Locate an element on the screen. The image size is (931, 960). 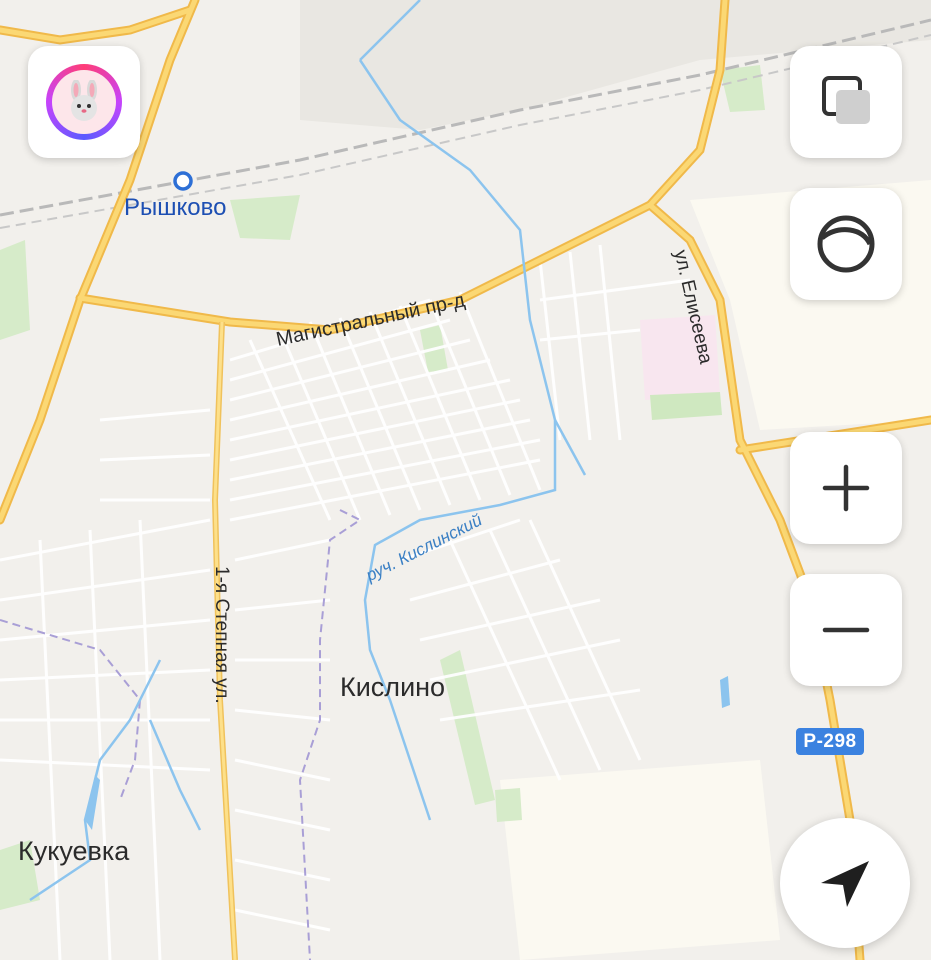
plus-icon is located at coordinates (846, 488).